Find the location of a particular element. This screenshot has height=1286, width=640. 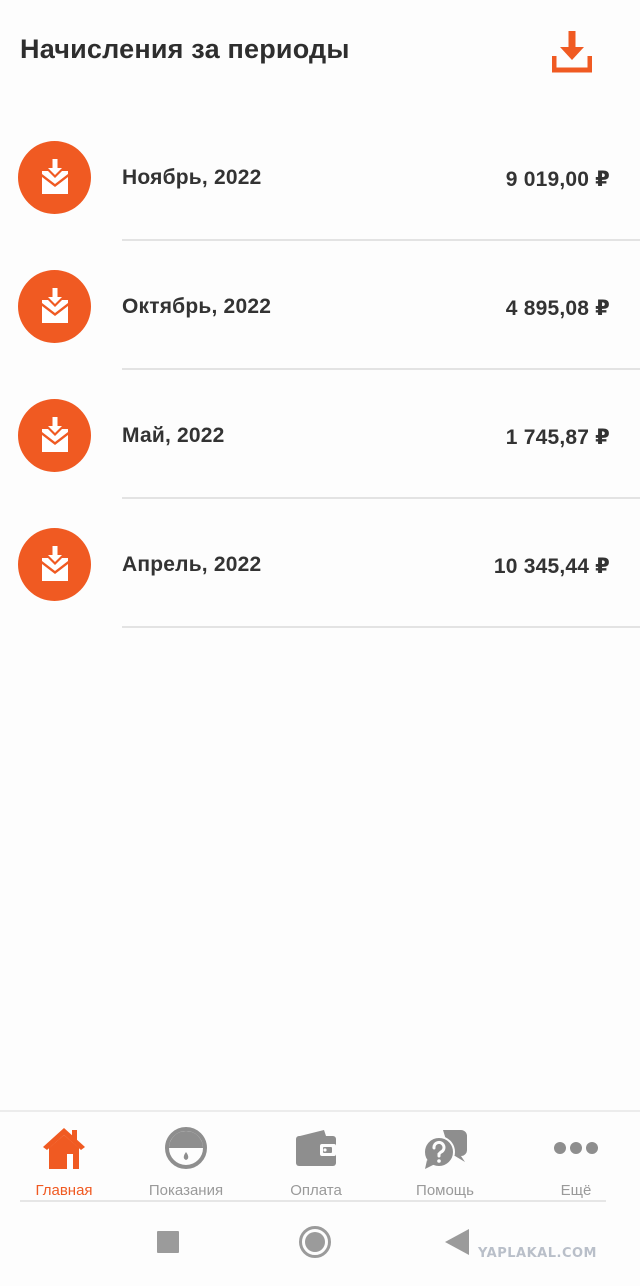

period-label: Май, 2022 is located at coordinates (173, 435).